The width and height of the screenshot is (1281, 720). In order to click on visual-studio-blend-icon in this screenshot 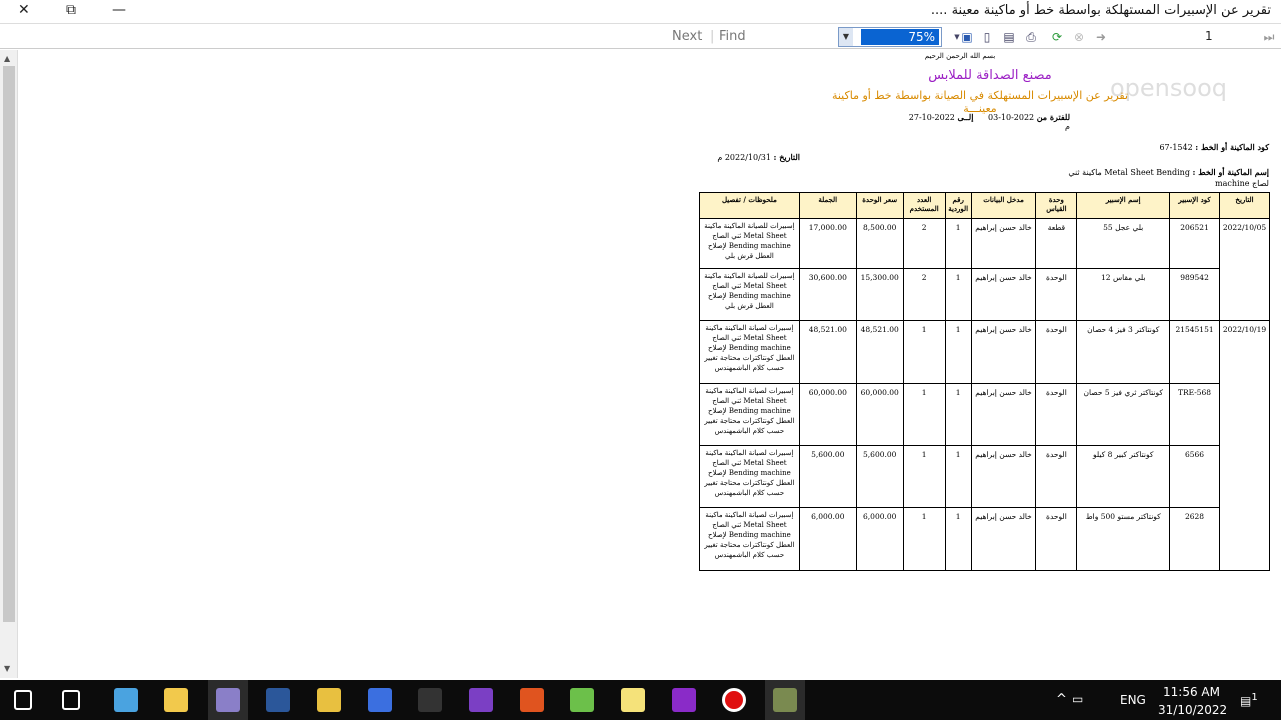, I will do `click(228, 700)`.